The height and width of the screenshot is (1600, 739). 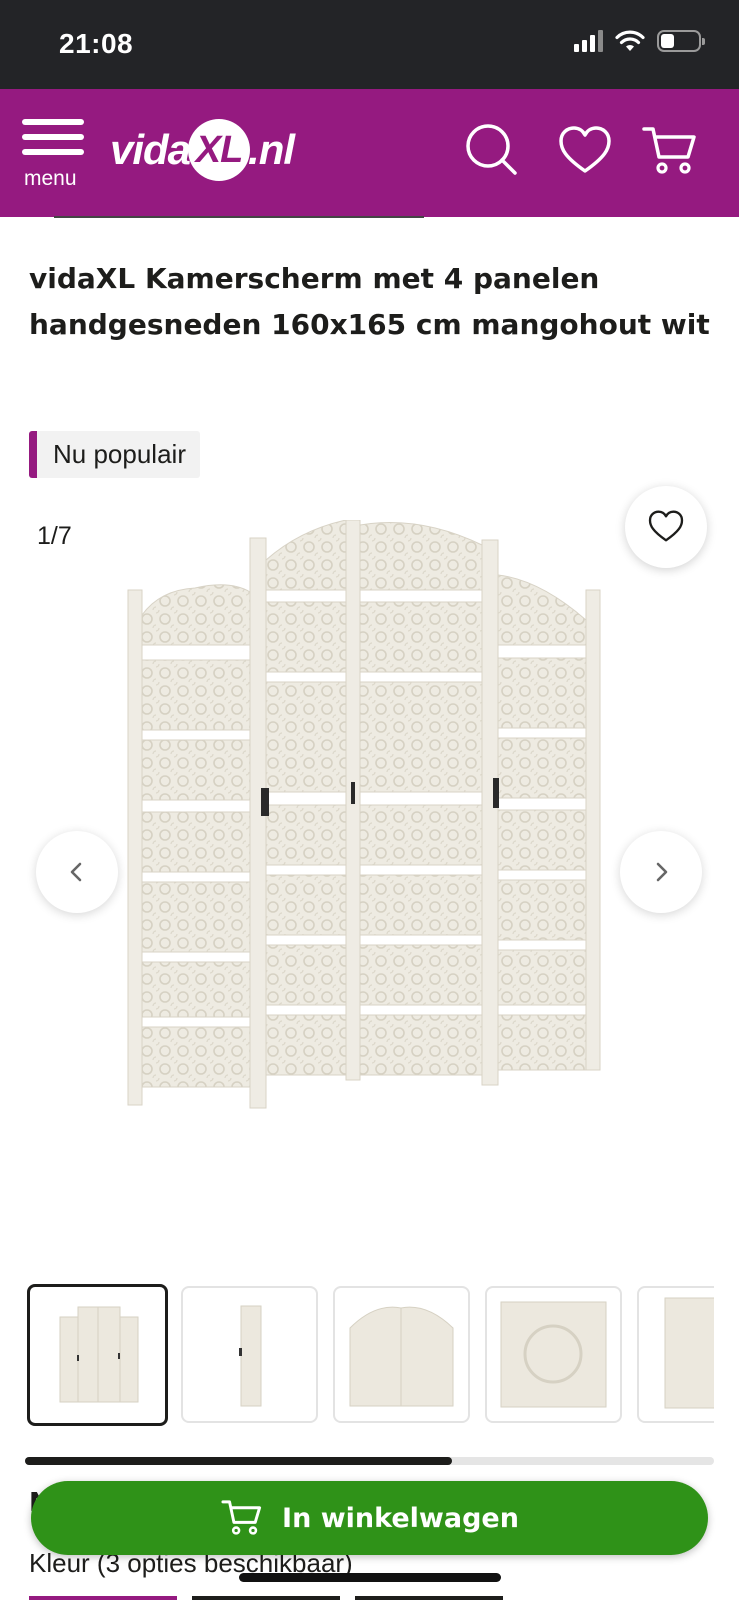 I want to click on wifi-icon, so click(x=630, y=40).